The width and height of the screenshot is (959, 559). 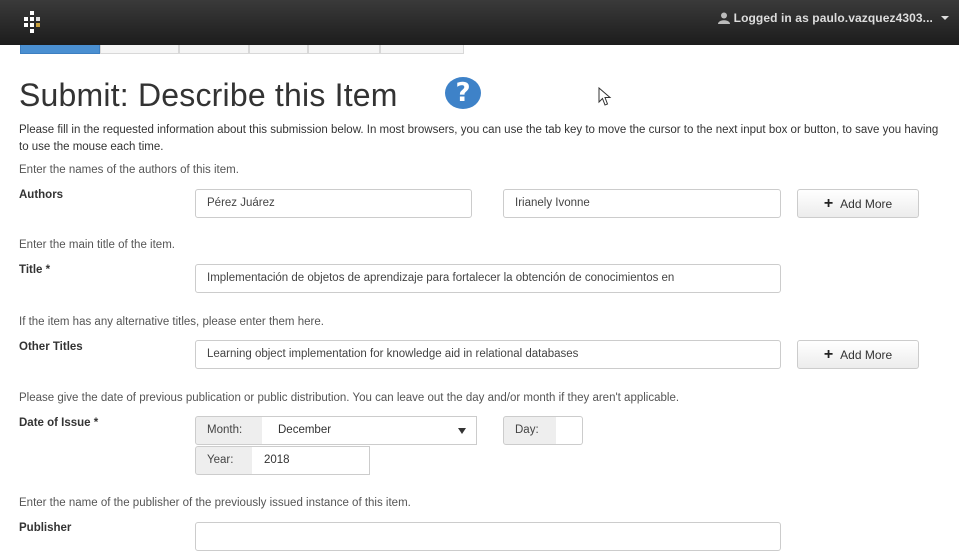 What do you see at coordinates (530, 430) in the screenshot?
I see `day-label: Day:` at bounding box center [530, 430].